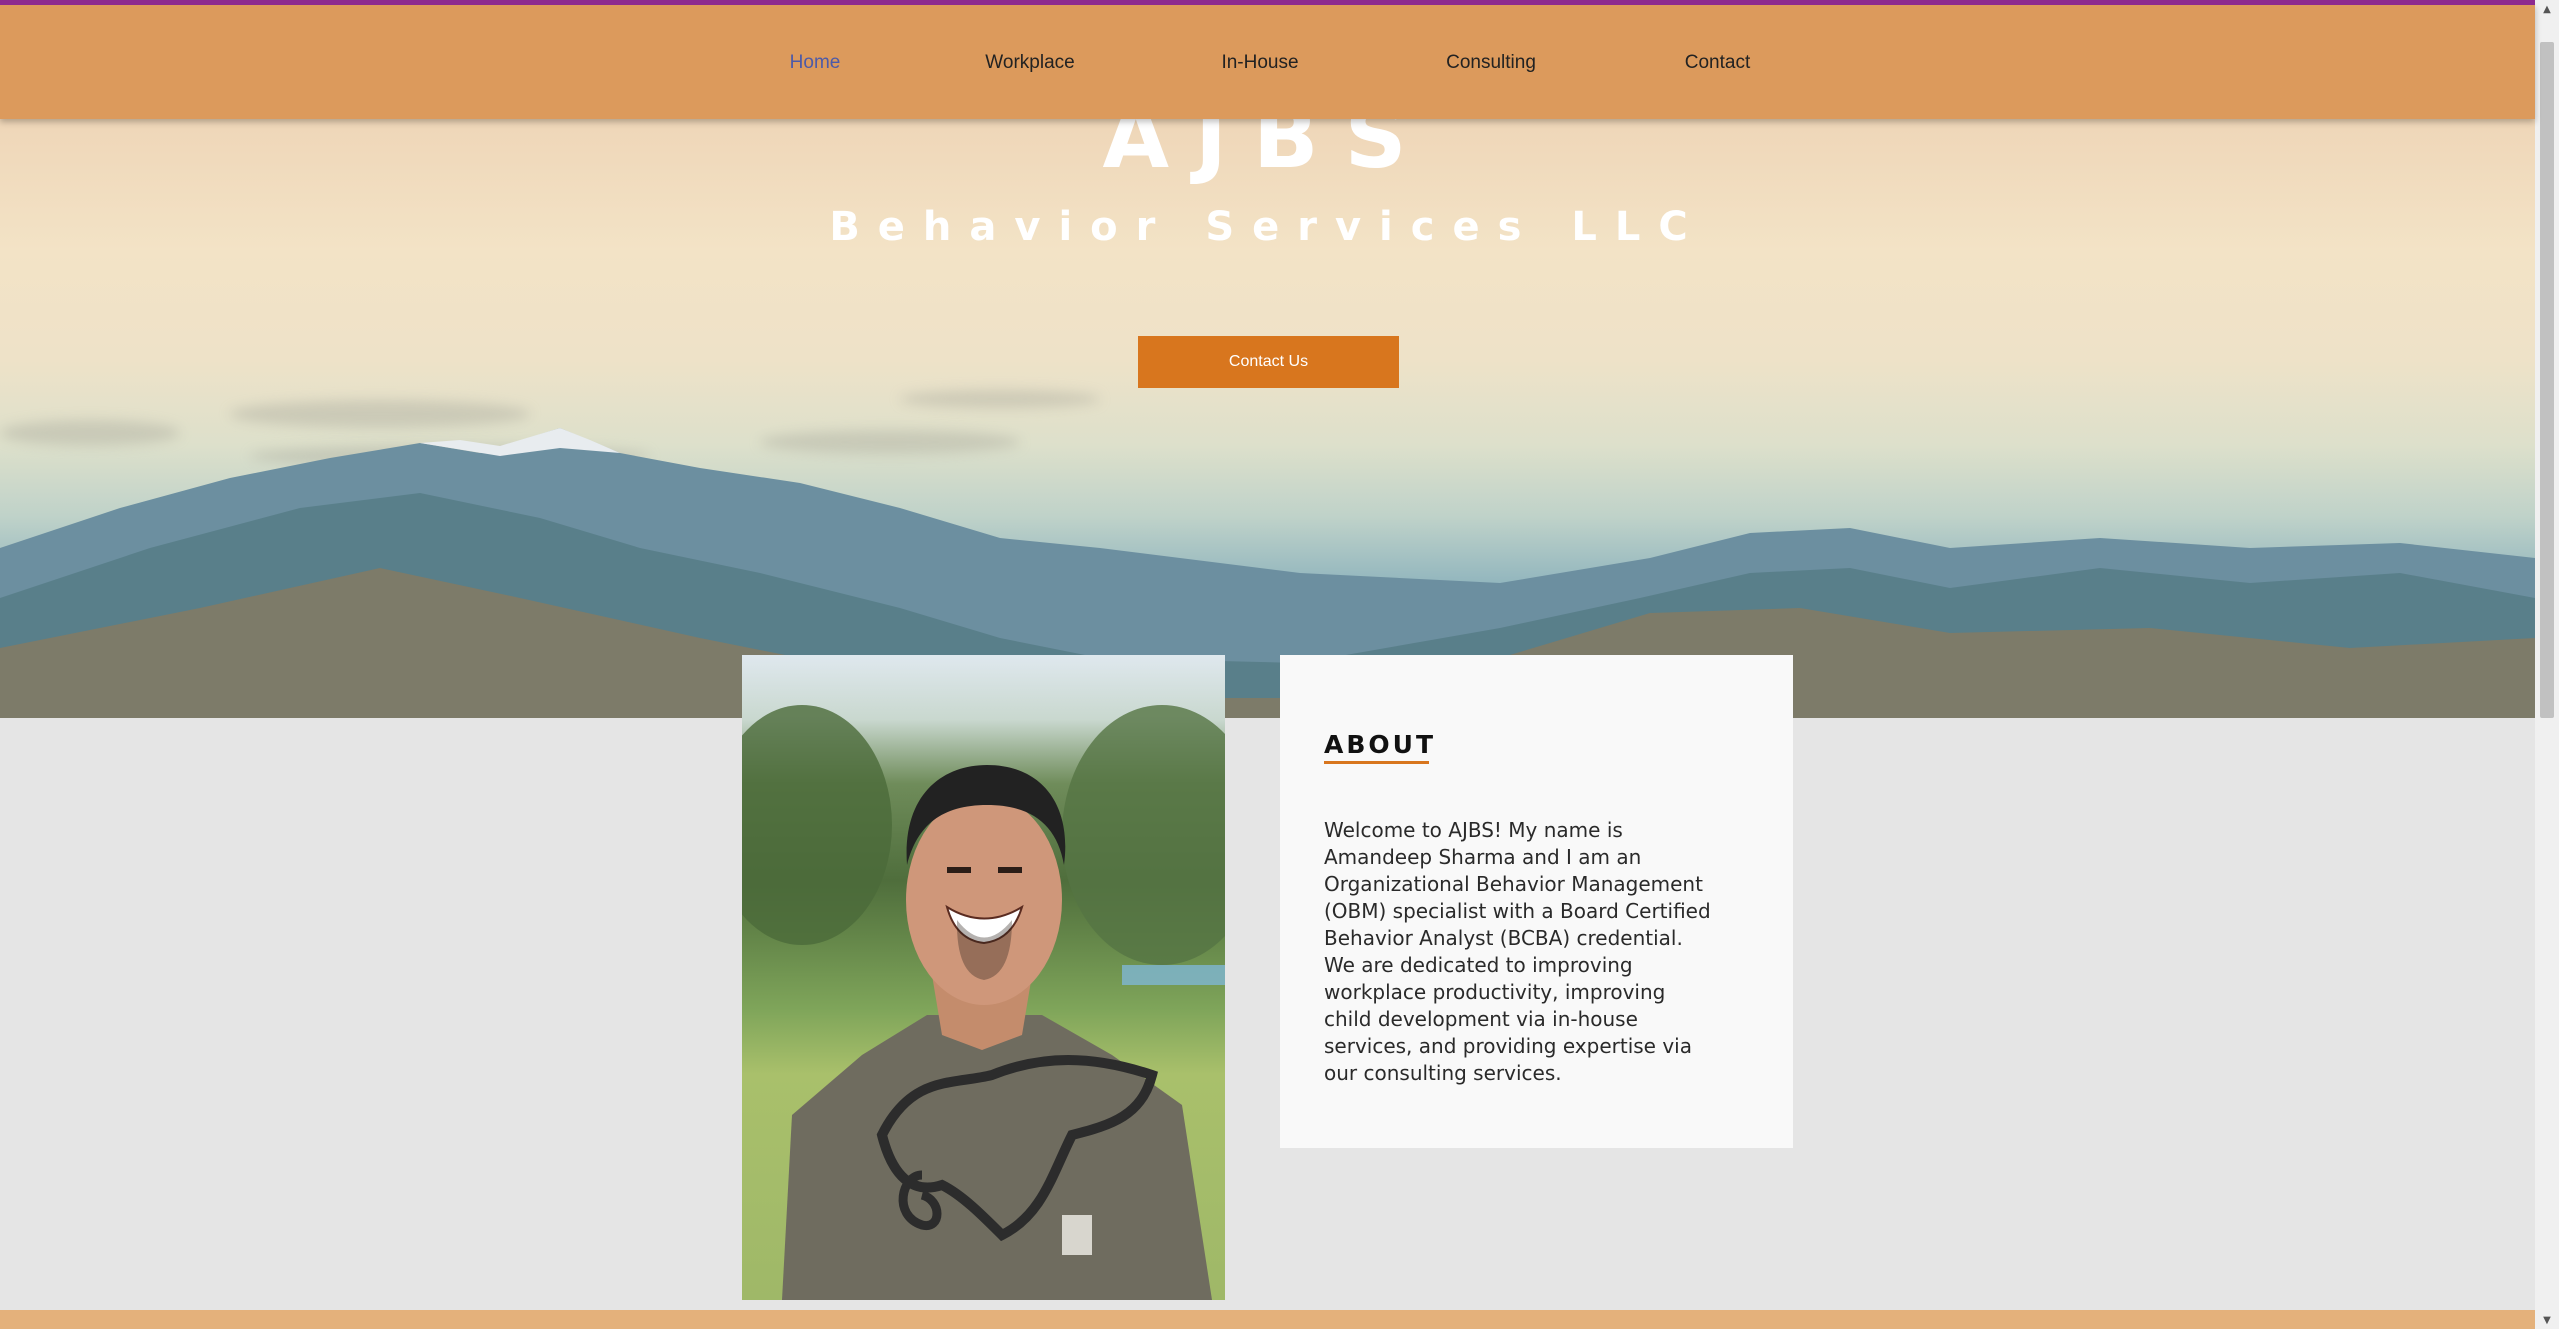 The image size is (2559, 1329). What do you see at coordinates (1376, 762) in the screenshot?
I see `about-underline` at bounding box center [1376, 762].